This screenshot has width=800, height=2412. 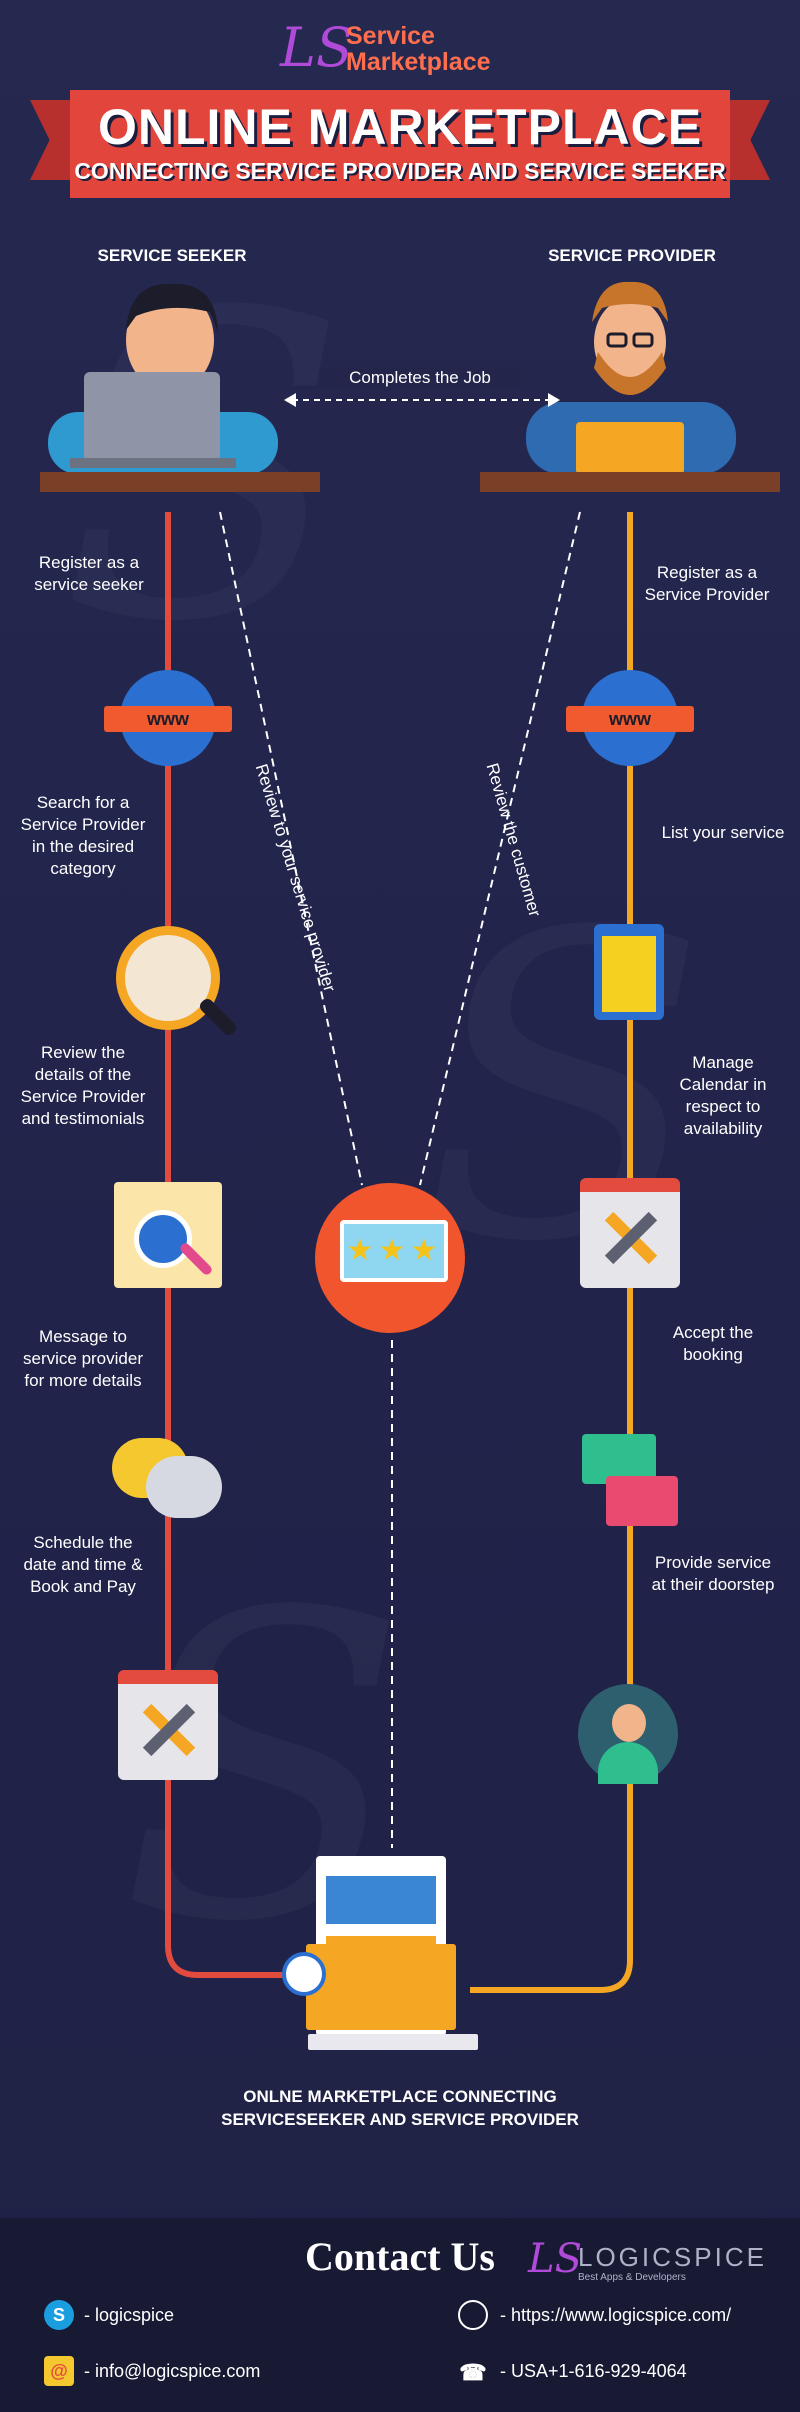 I want to click on provider-step-list: List your service, so click(x=723, y=832).